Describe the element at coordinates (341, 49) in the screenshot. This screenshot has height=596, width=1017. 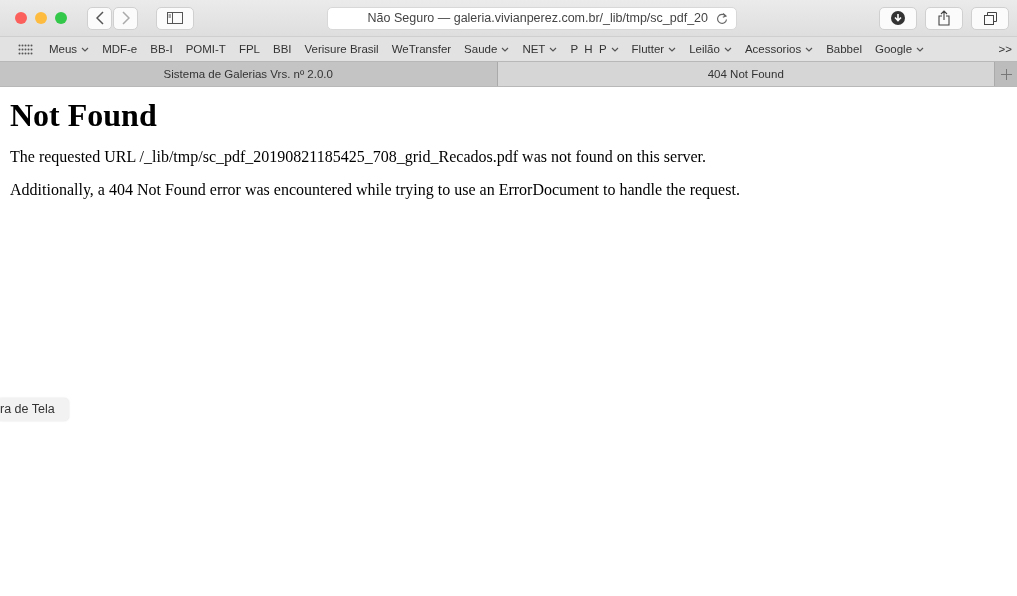
I see `bookmark-item: Verisure Brasil` at that location.